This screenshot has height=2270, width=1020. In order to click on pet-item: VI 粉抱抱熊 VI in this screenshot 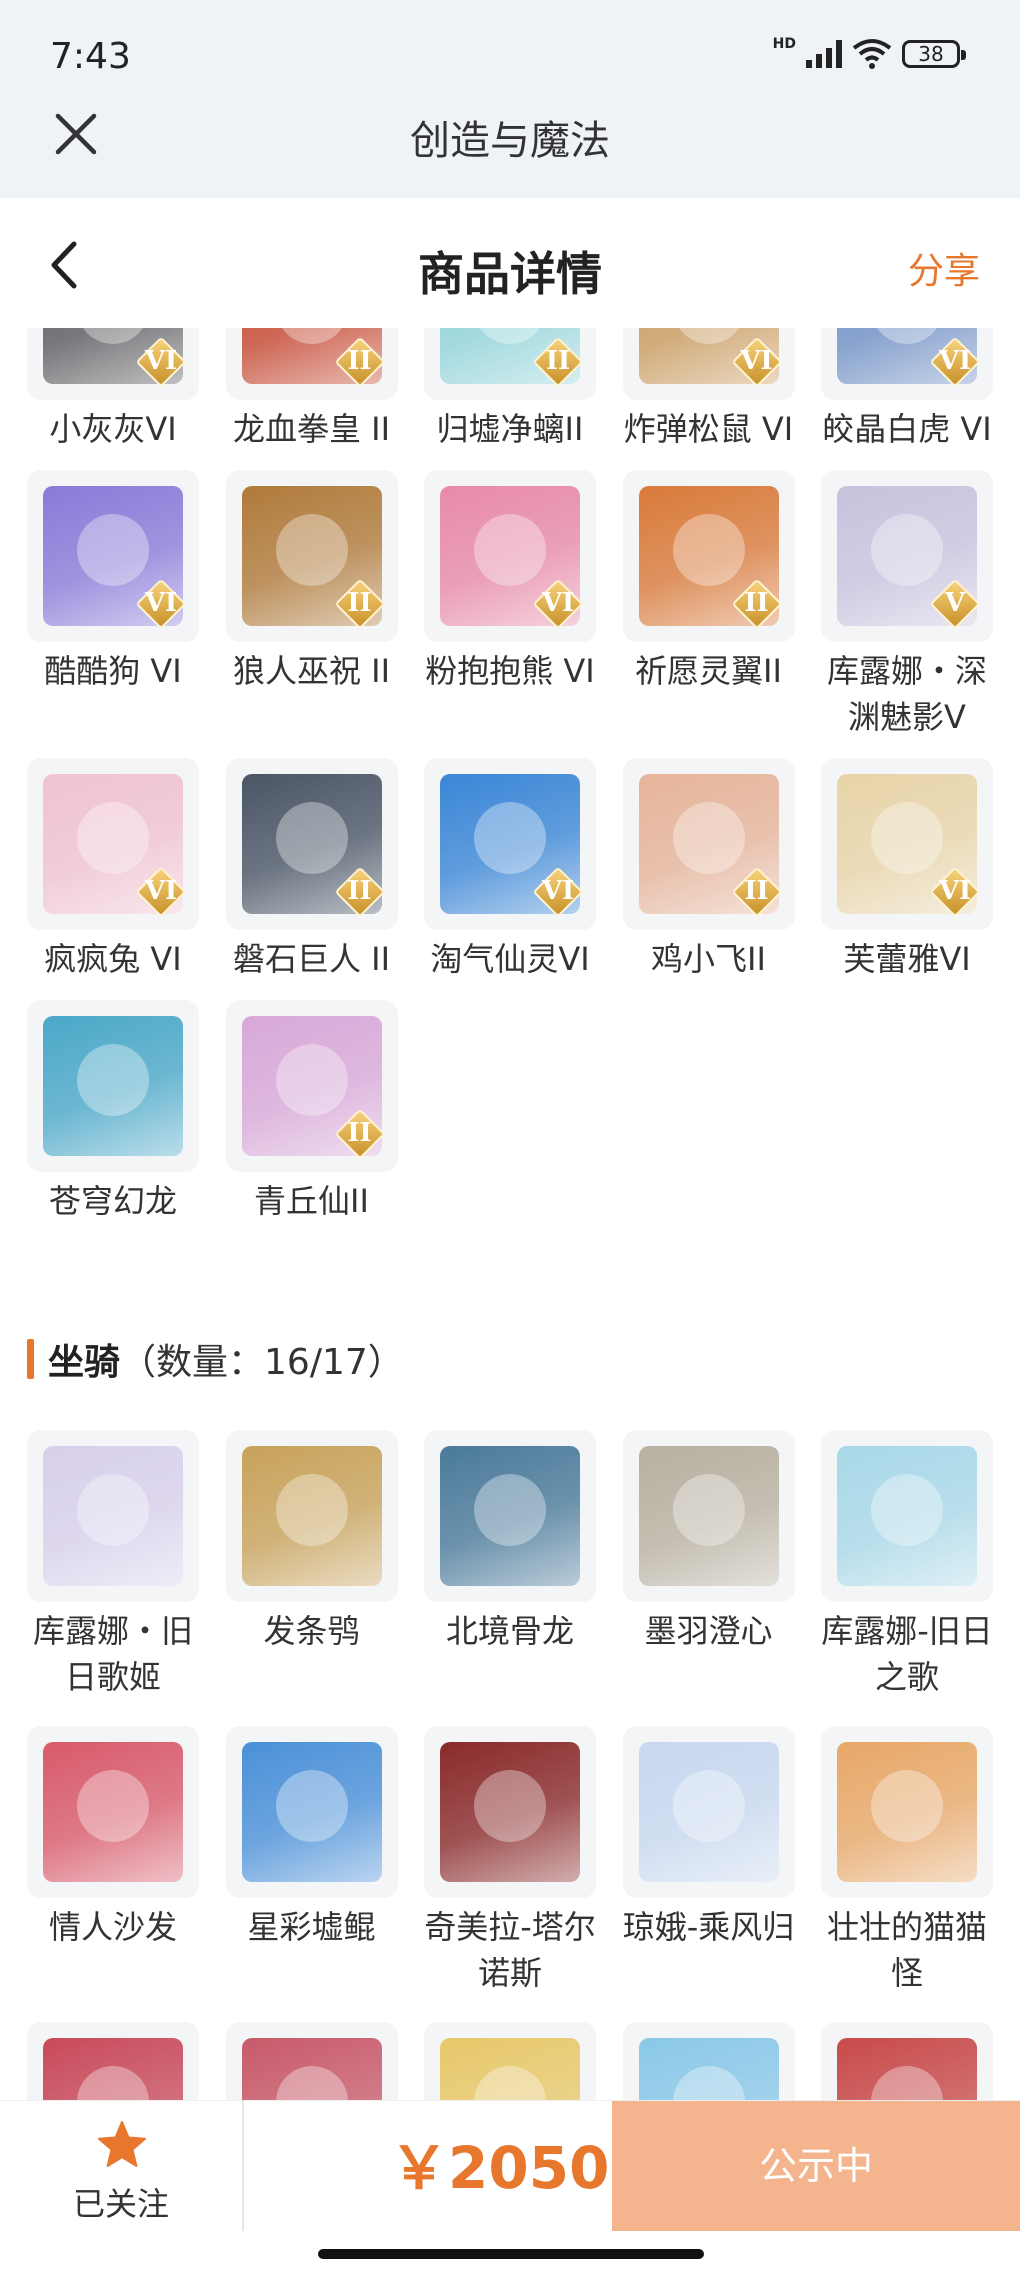, I will do `click(510, 605)`.